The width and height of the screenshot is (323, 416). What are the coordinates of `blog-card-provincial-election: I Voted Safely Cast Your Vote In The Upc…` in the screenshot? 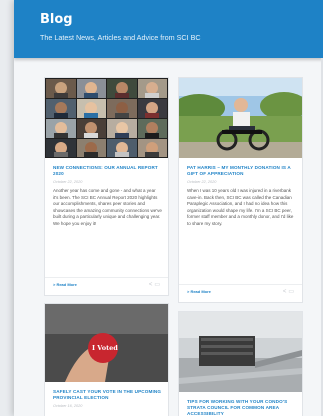 It's located at (106, 359).